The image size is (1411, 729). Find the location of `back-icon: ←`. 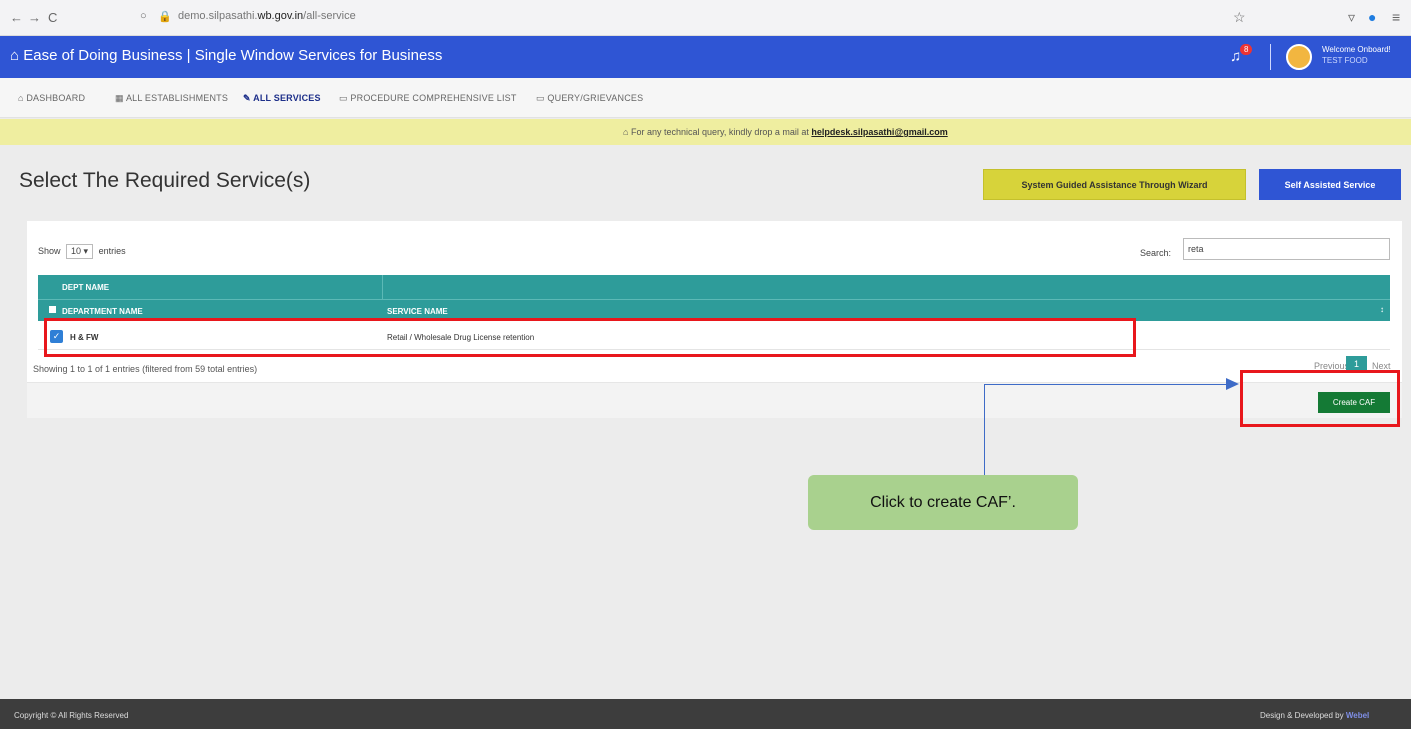

back-icon: ← is located at coordinates (16, 17).